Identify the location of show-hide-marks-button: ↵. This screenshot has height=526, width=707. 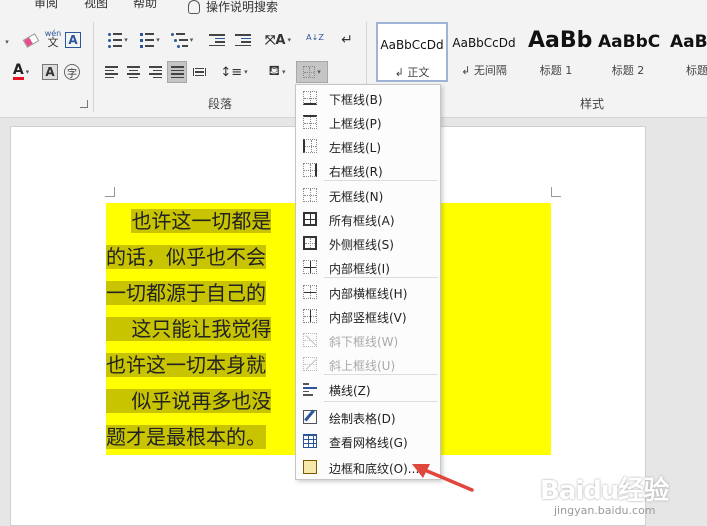
(347, 40).